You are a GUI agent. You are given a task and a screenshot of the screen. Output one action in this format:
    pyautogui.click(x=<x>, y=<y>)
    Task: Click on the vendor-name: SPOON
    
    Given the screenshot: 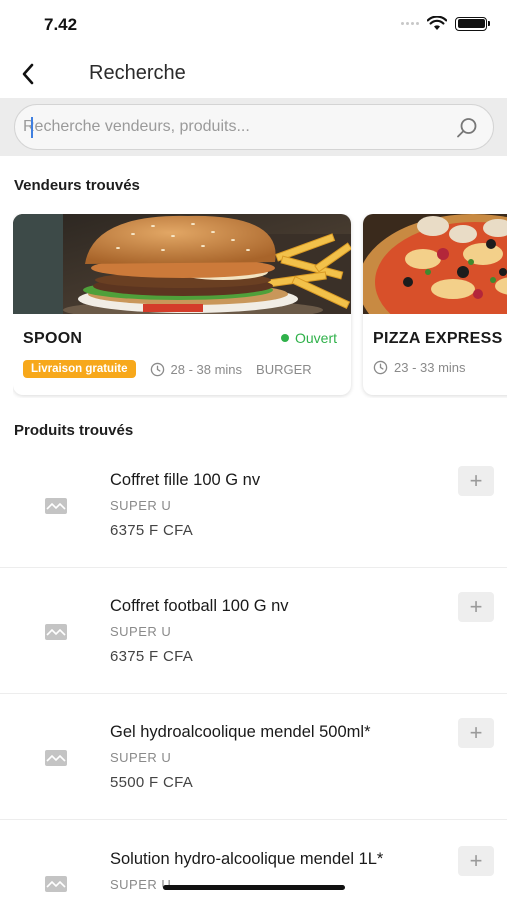 What is the action you would take?
    pyautogui.click(x=53, y=338)
    